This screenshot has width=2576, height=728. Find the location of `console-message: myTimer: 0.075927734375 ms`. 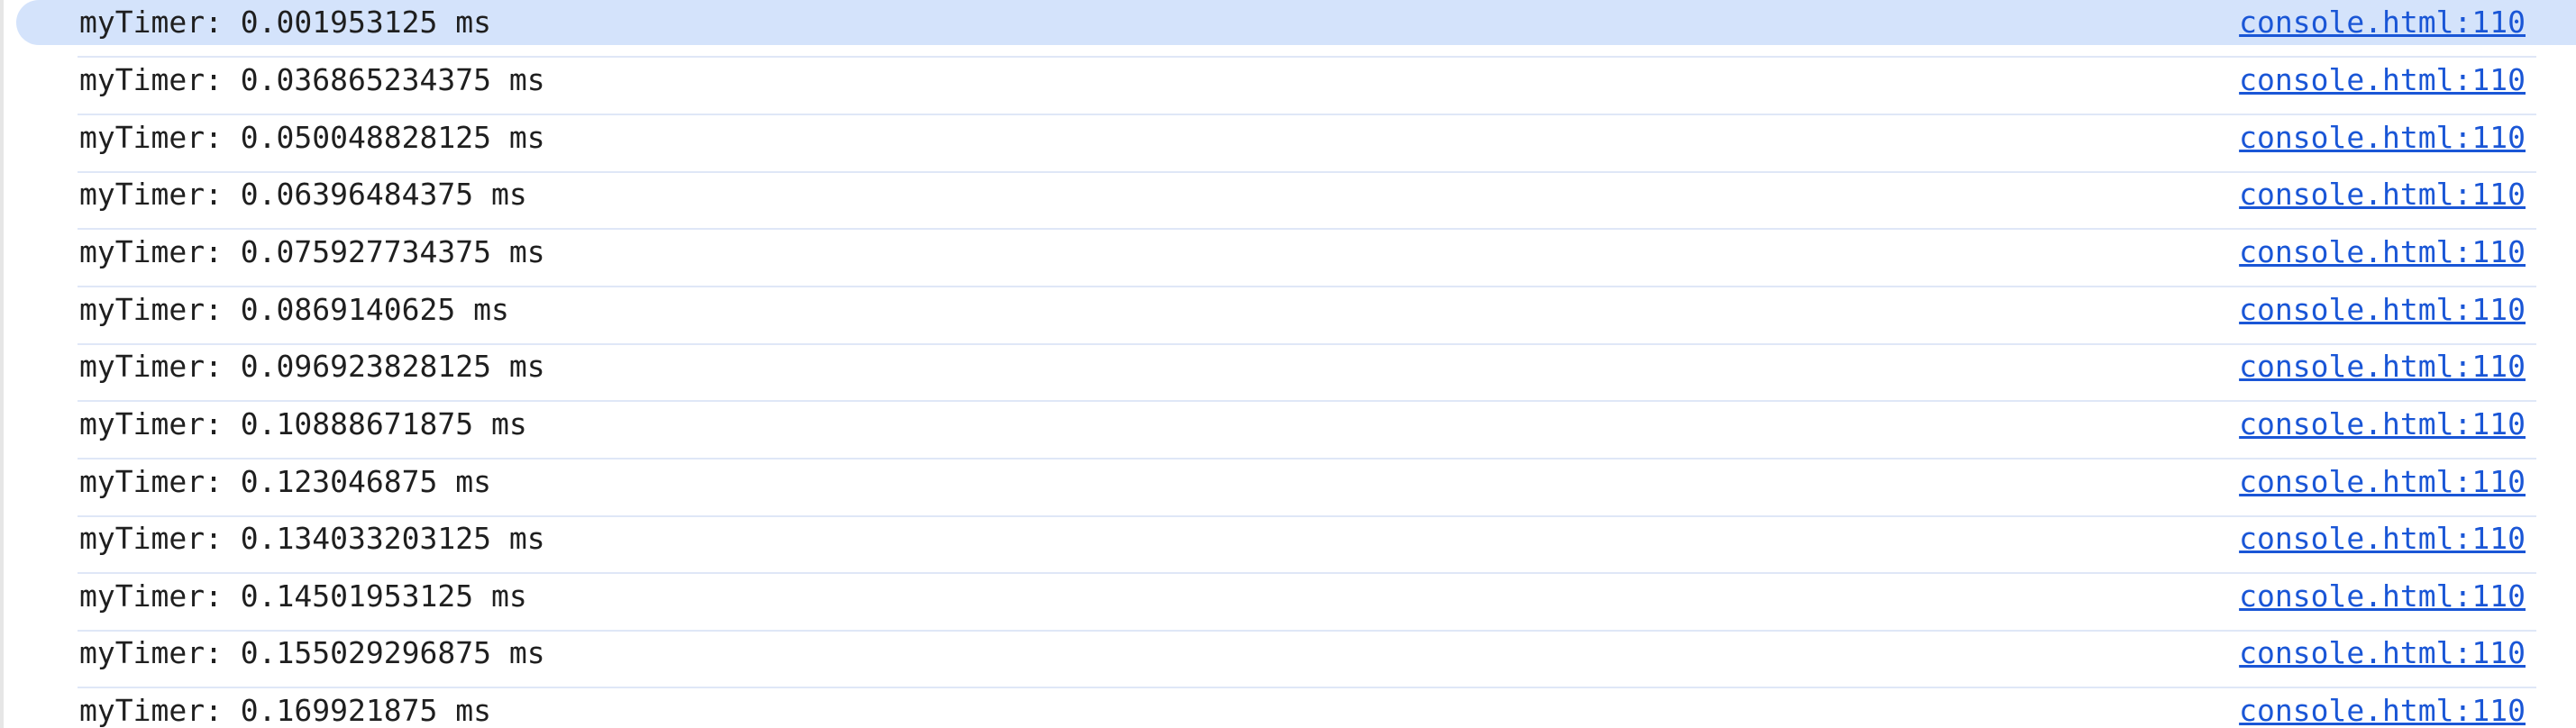

console-message: myTimer: 0.075927734375 ms is located at coordinates (312, 251).